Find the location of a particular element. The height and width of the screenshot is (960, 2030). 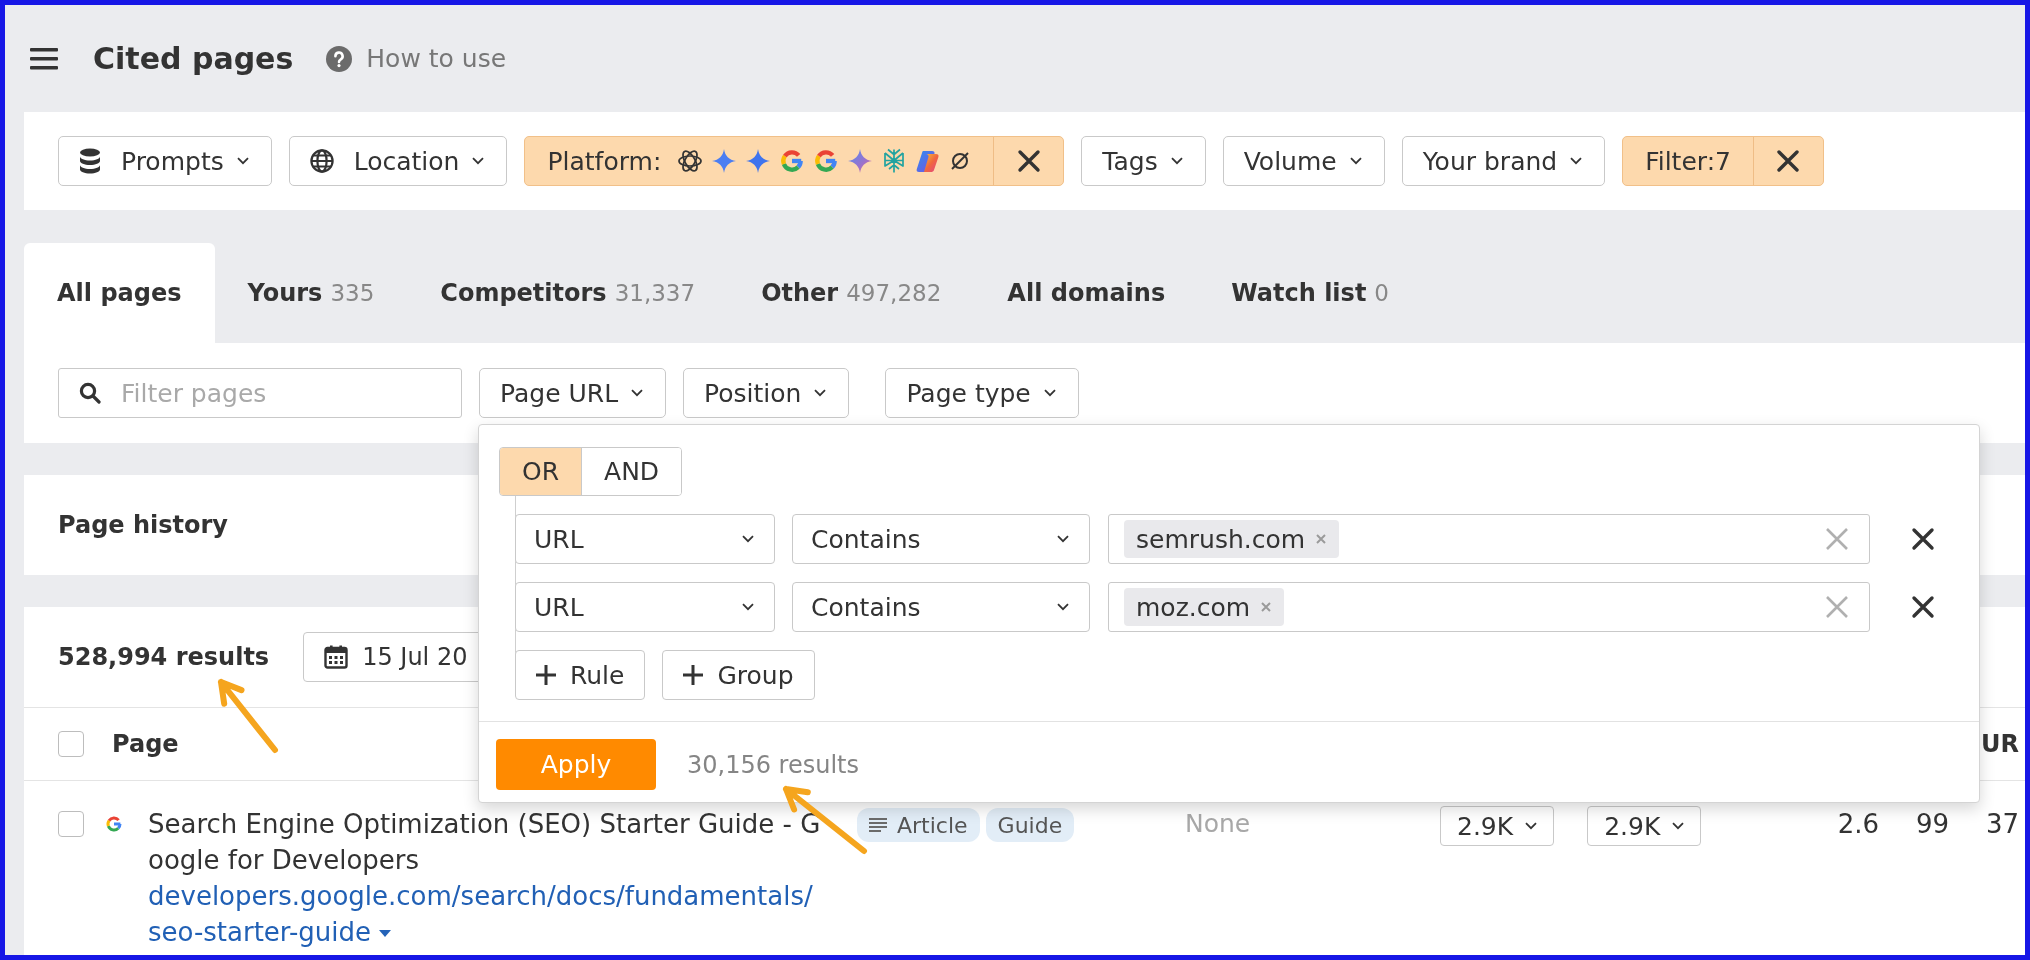

add-button: Rule is located at coordinates (580, 675).